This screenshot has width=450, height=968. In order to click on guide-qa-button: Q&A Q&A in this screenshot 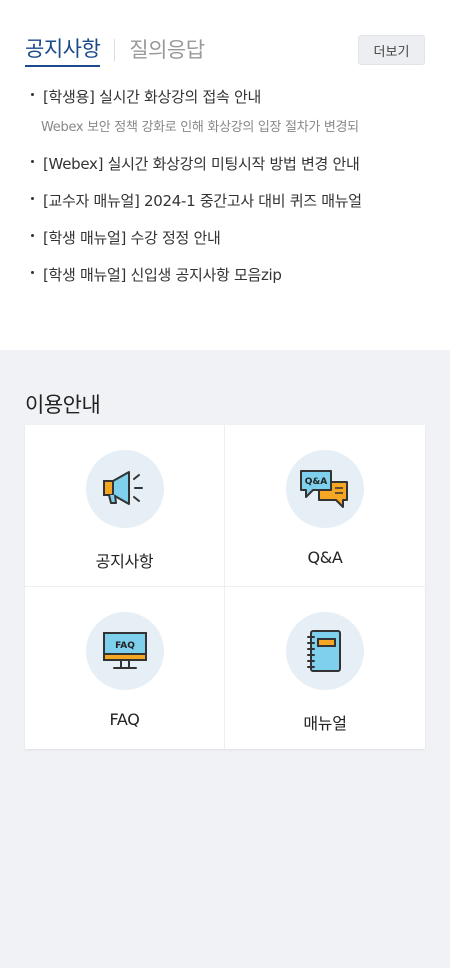, I will do `click(325, 506)`.